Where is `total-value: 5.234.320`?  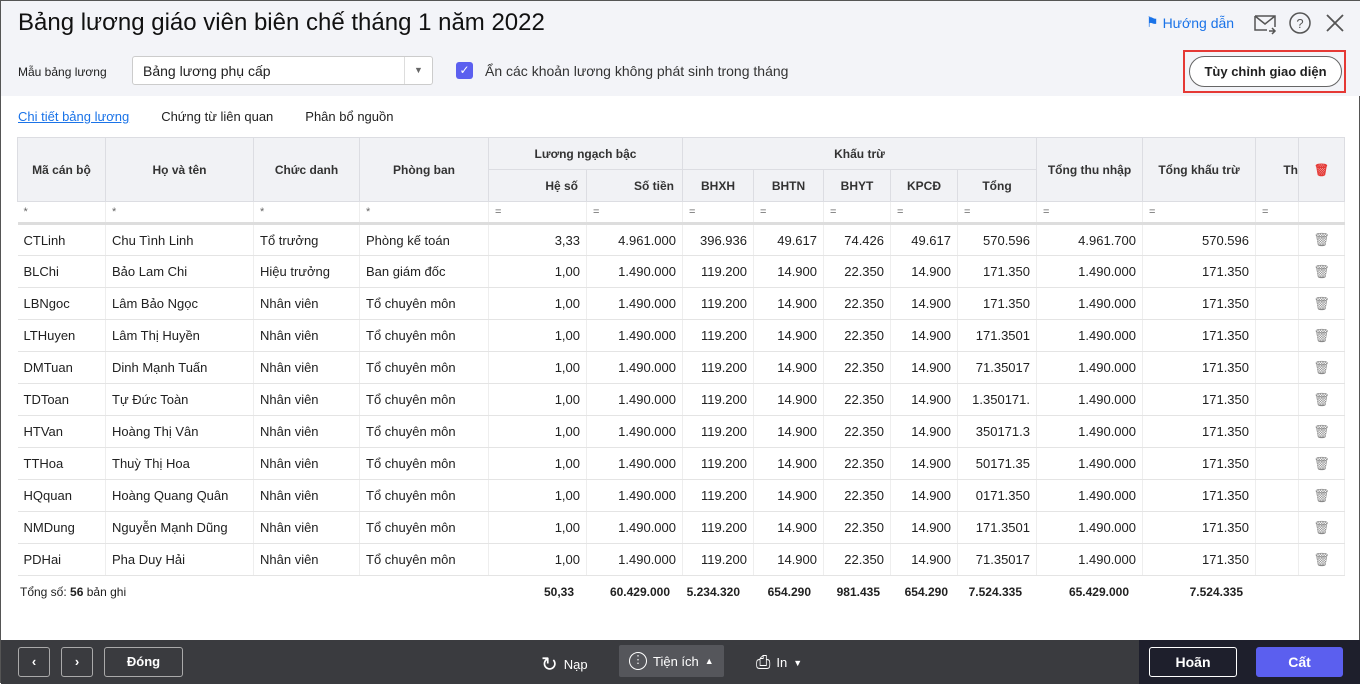 total-value: 5.234.320 is located at coordinates (713, 592).